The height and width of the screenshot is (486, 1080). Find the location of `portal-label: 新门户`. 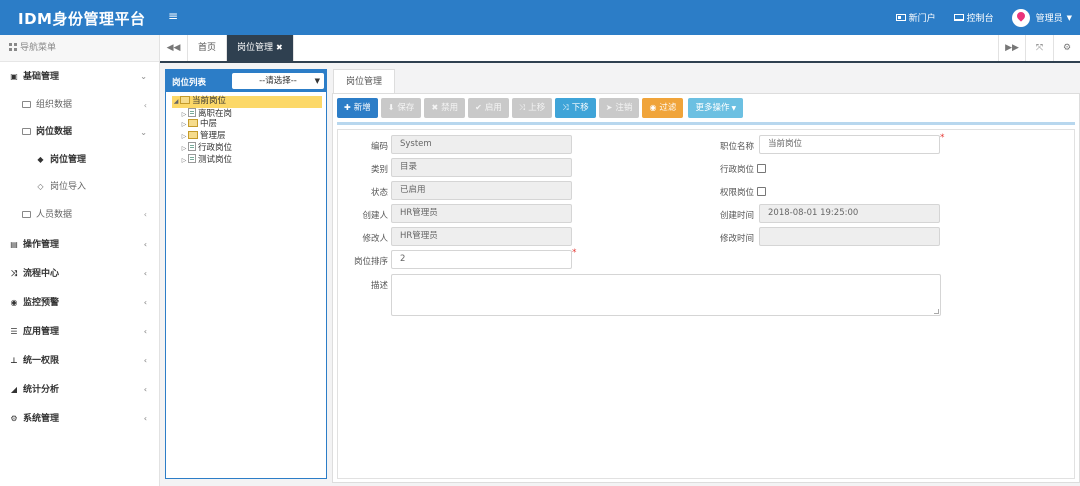

portal-label: 新门户 is located at coordinates (922, 19).